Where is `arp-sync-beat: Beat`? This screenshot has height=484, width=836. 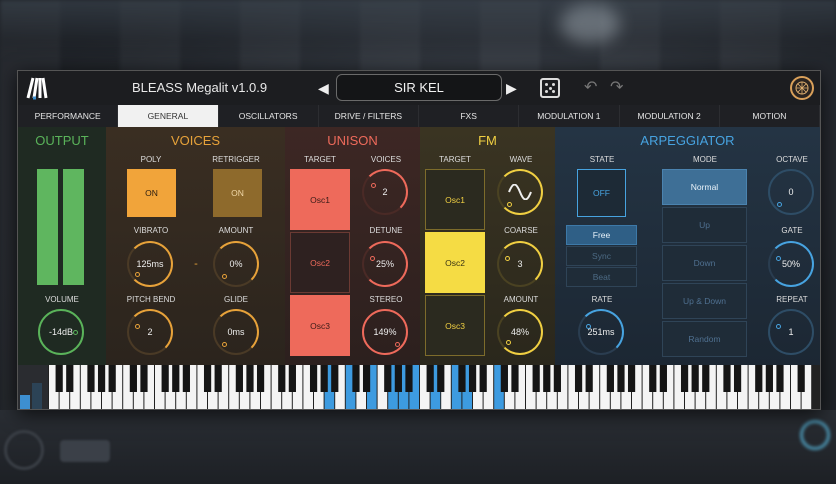
arp-sync-beat: Beat is located at coordinates (601, 277).